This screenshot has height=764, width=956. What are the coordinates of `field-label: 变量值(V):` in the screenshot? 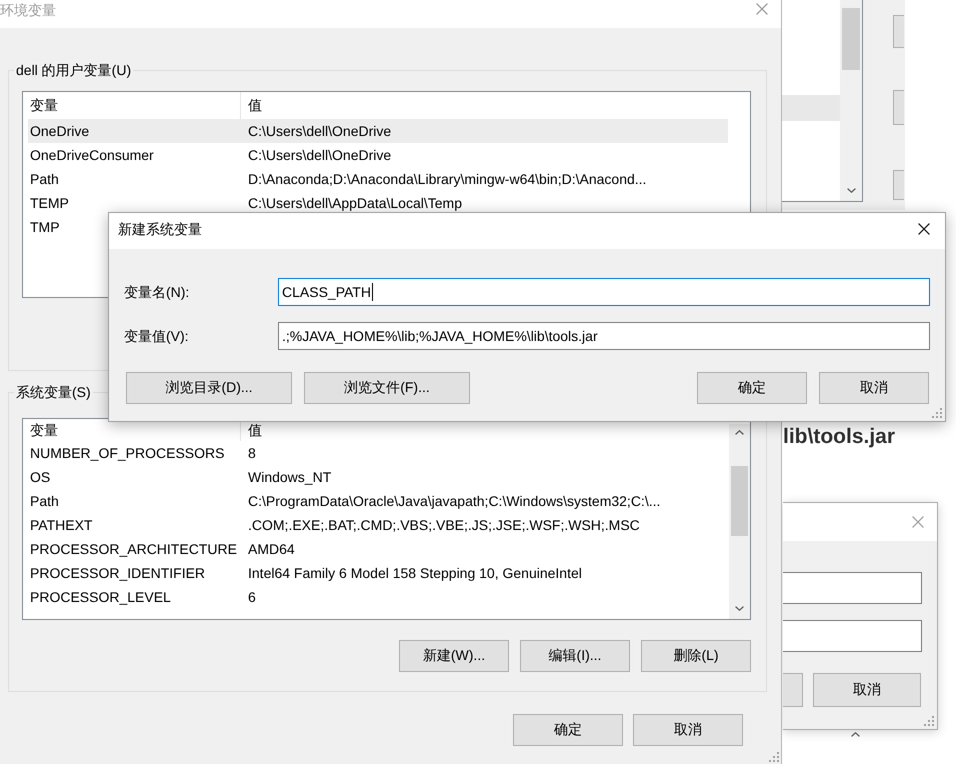 It's located at (157, 336).